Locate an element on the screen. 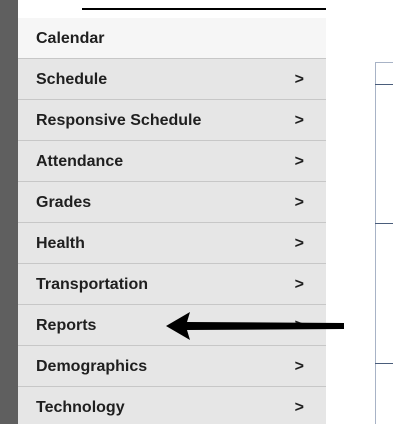  sidebar-edge is located at coordinates (9, 212).